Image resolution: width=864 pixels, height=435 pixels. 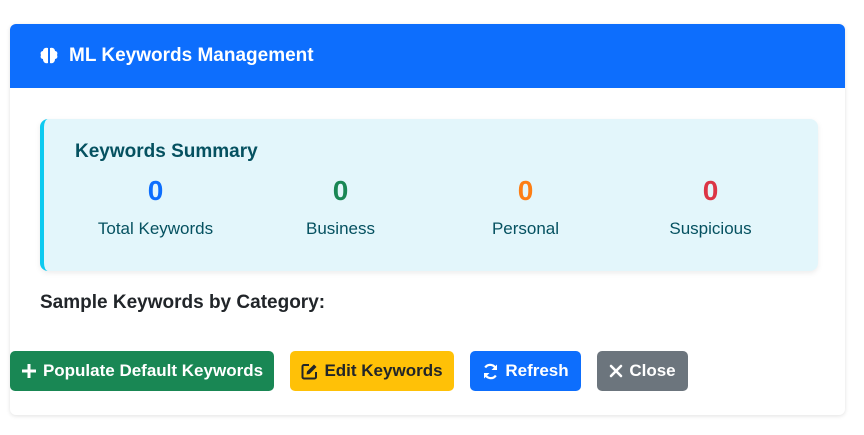 I want to click on refresh-button-label: Refresh, so click(x=537, y=370).